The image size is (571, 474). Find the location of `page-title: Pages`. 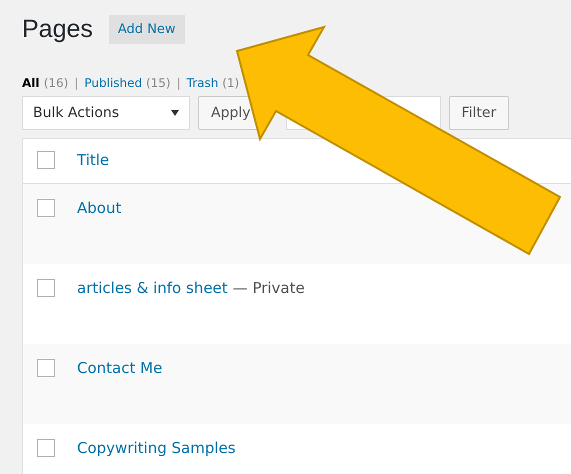

page-title: Pages is located at coordinates (57, 29).